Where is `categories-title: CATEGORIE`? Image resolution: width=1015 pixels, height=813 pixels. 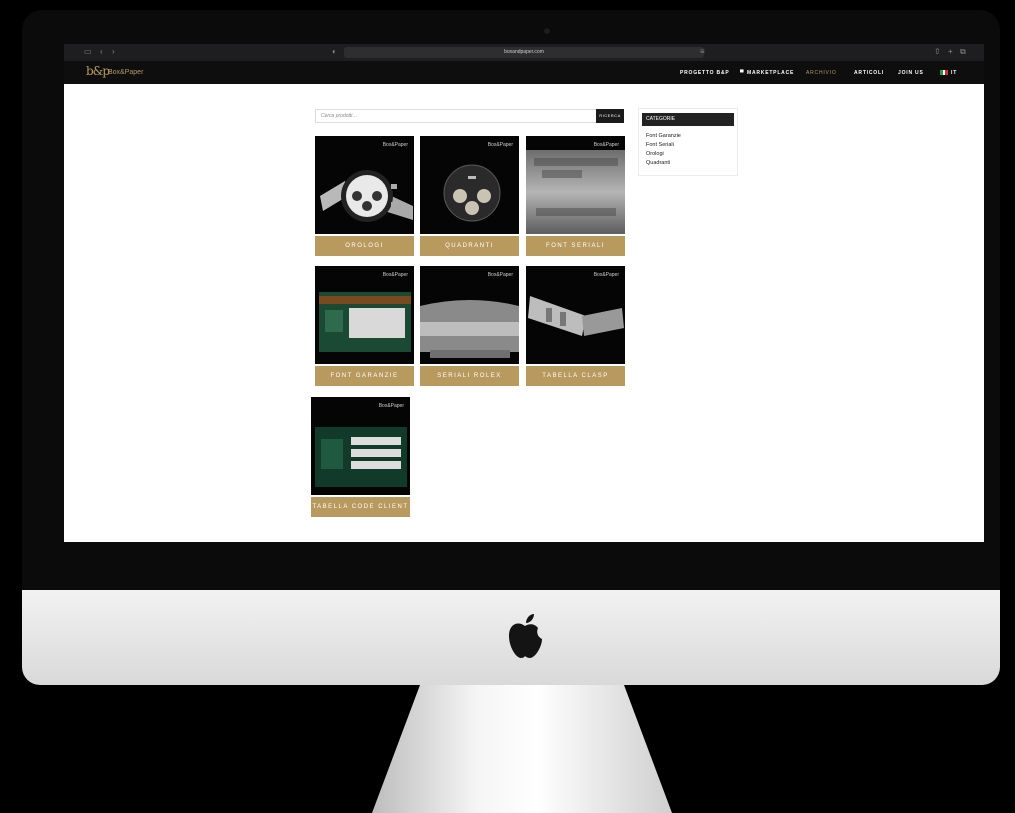
categories-title: CATEGORIE is located at coordinates (688, 119).